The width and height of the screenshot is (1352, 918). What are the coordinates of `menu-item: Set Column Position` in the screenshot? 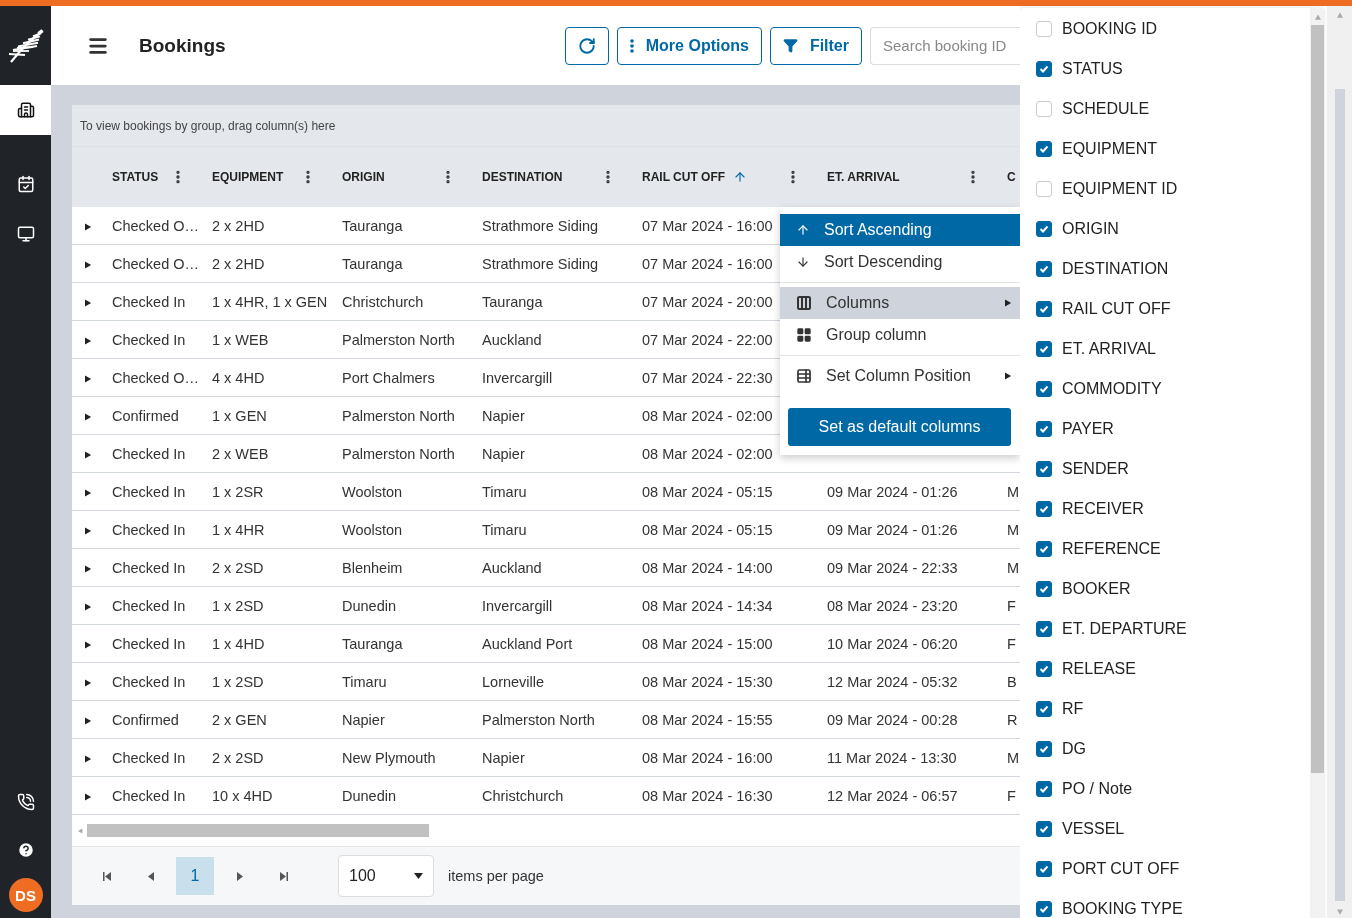 It's located at (900, 376).